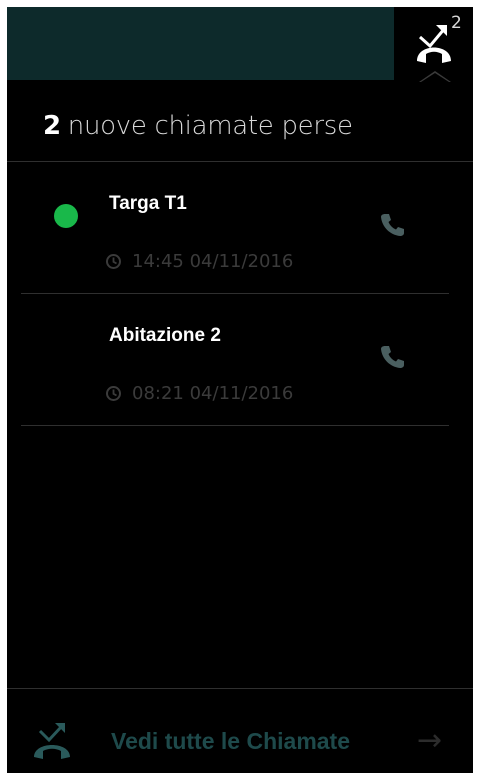 The image size is (477, 773). Describe the element at coordinates (240, 44) in the screenshot. I see `top-bar: 2` at that location.